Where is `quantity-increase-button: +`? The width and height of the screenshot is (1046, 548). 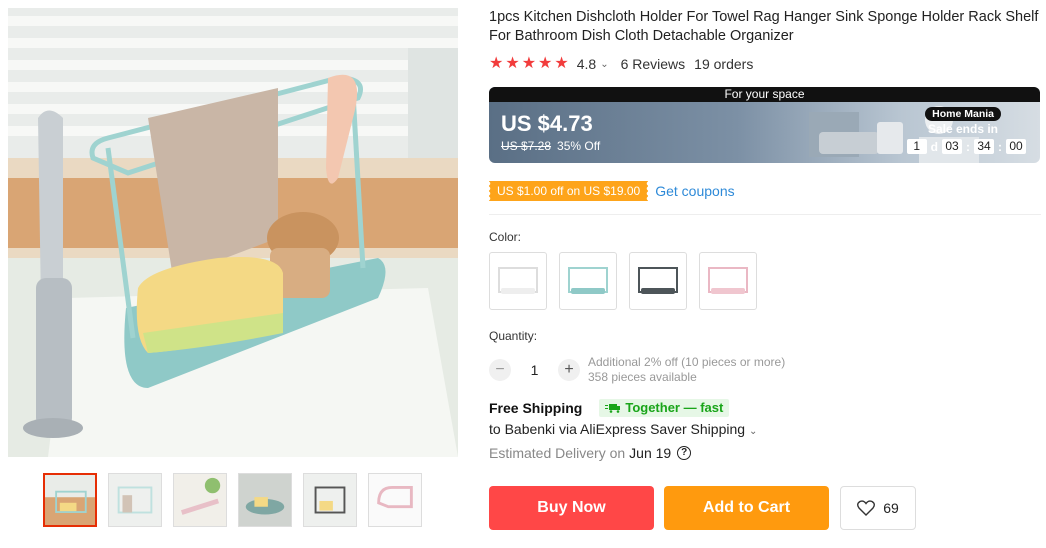 quantity-increase-button: + is located at coordinates (569, 370).